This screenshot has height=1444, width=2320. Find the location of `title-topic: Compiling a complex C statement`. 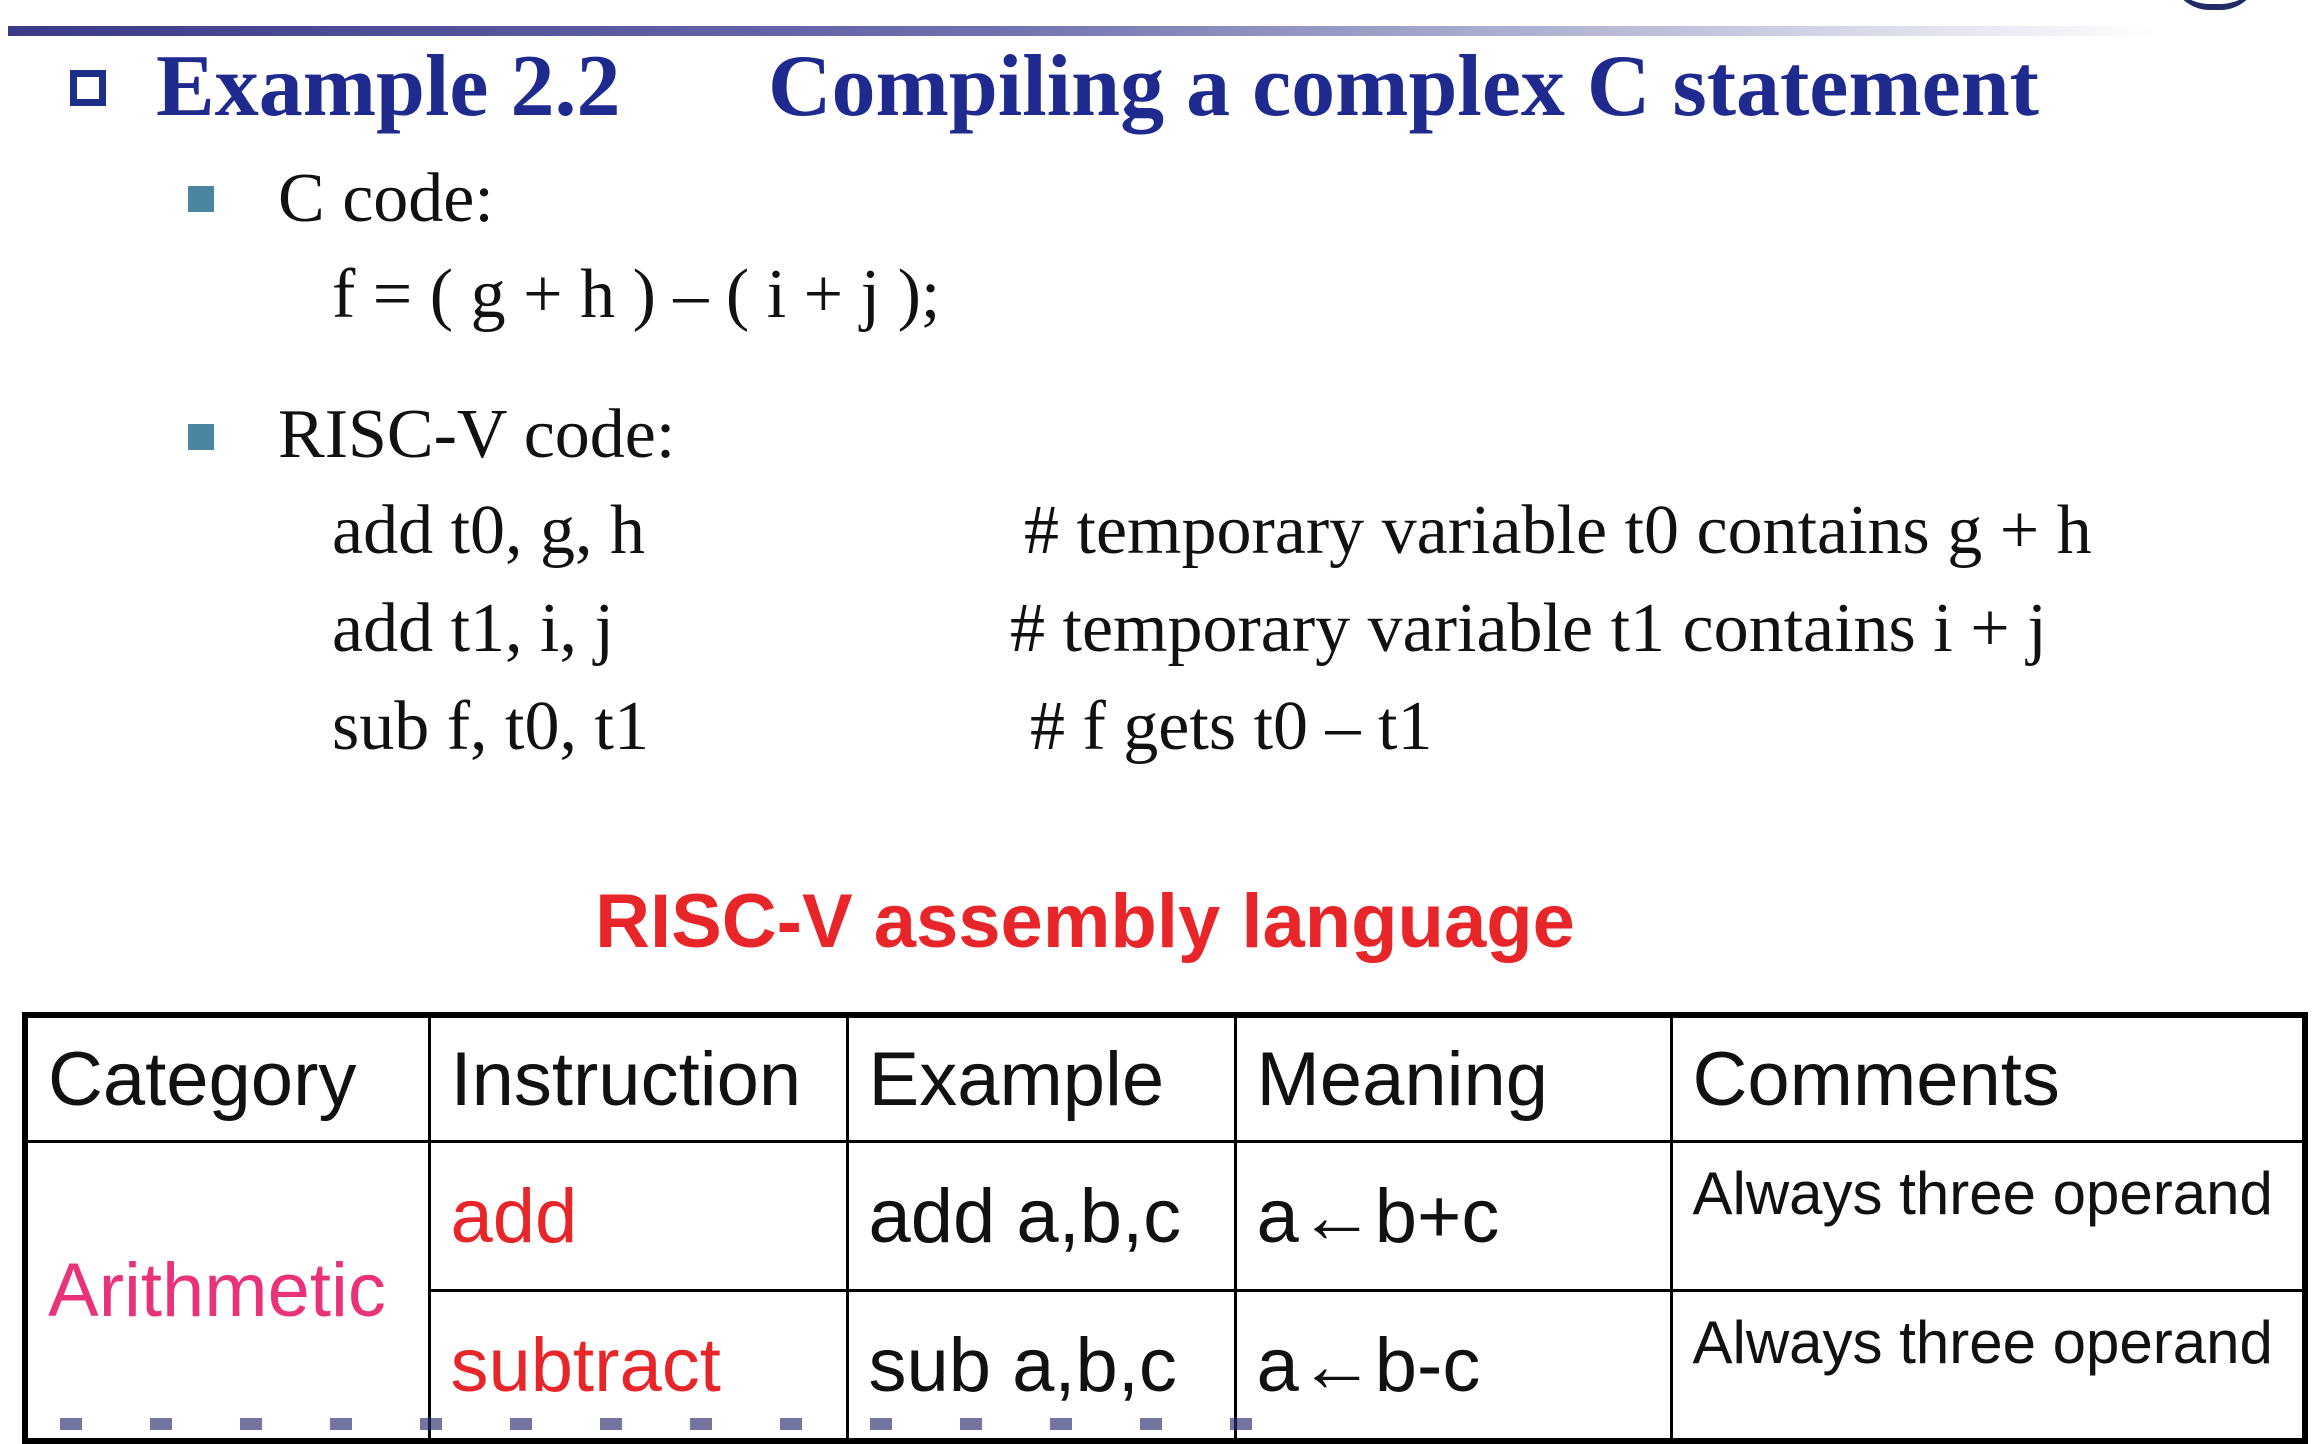

title-topic: Compiling a complex C statement is located at coordinates (1403, 86).